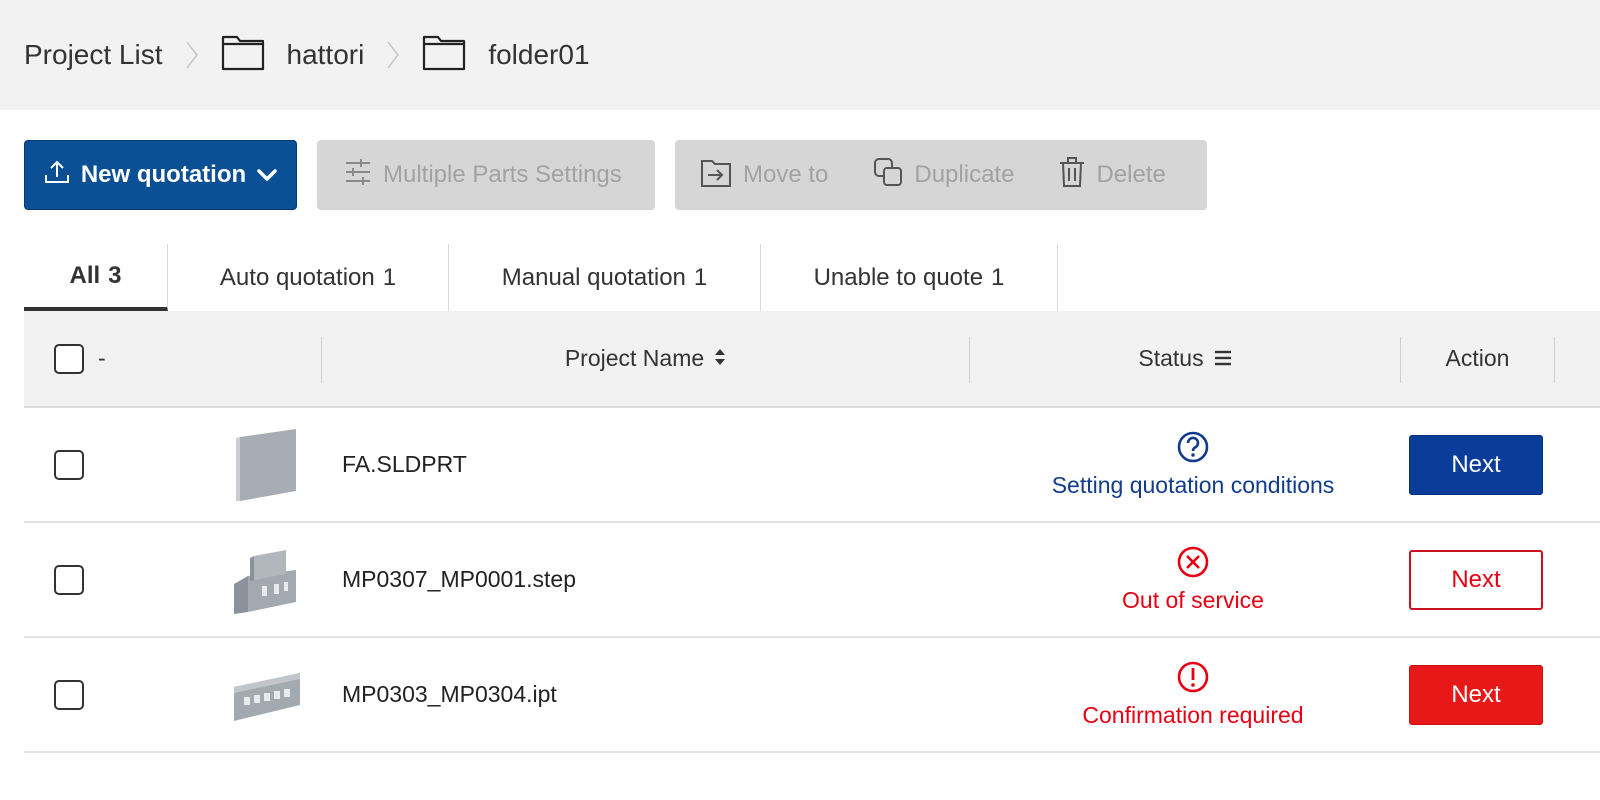  What do you see at coordinates (1193, 600) in the screenshot?
I see `status-text: Out of service` at bounding box center [1193, 600].